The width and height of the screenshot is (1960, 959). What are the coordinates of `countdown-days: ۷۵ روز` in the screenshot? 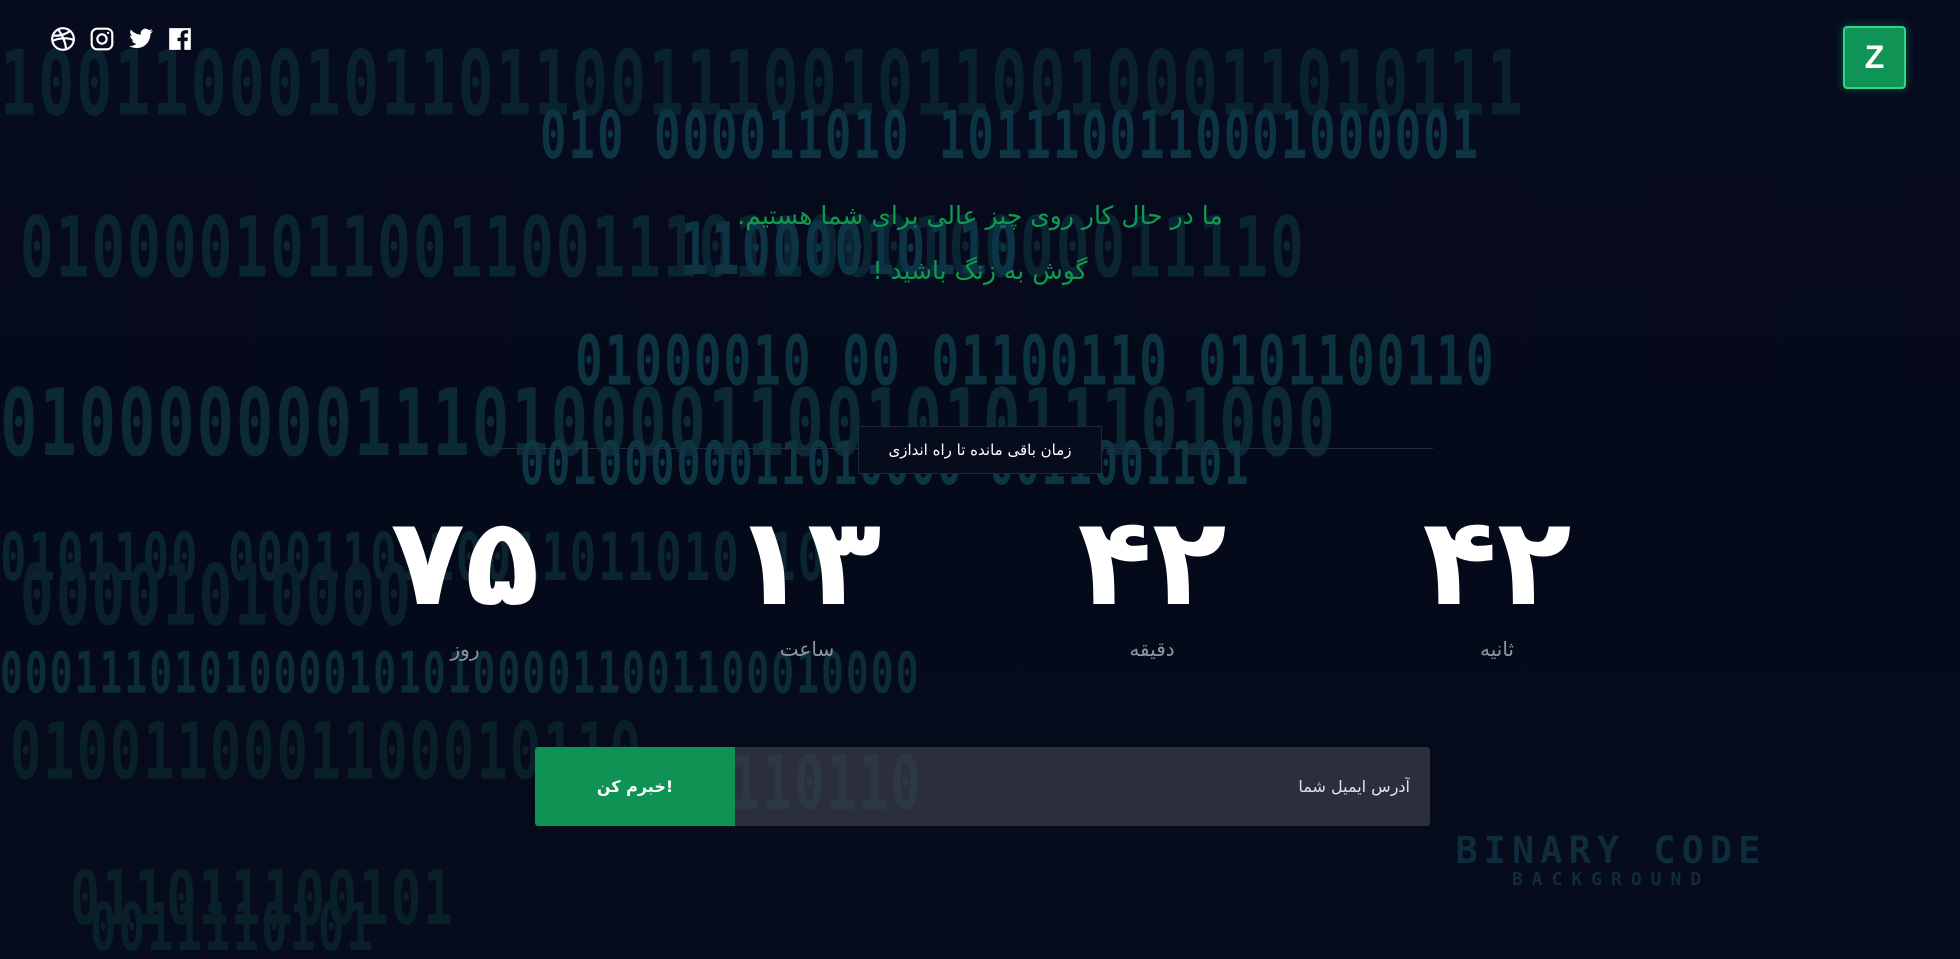 It's located at (465, 579).